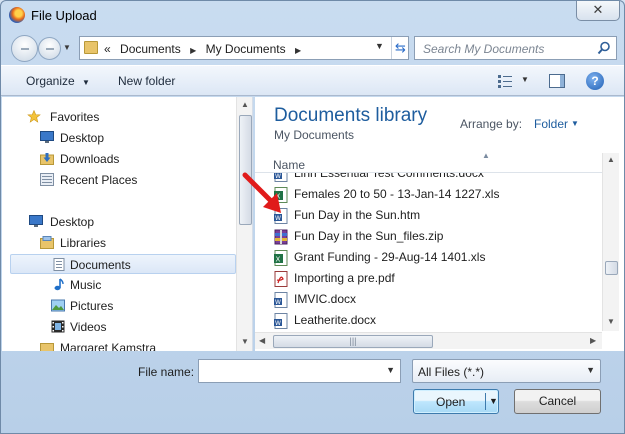 This screenshot has height=434, width=625. What do you see at coordinates (525, 79) in the screenshot?
I see `view-dropdown: ▼` at bounding box center [525, 79].